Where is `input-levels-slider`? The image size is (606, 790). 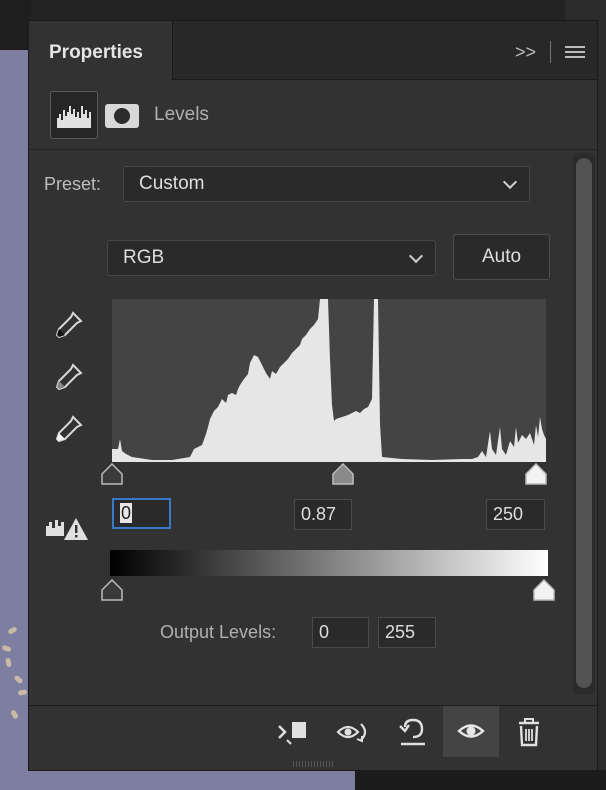 input-levels-slider is located at coordinates (327, 475).